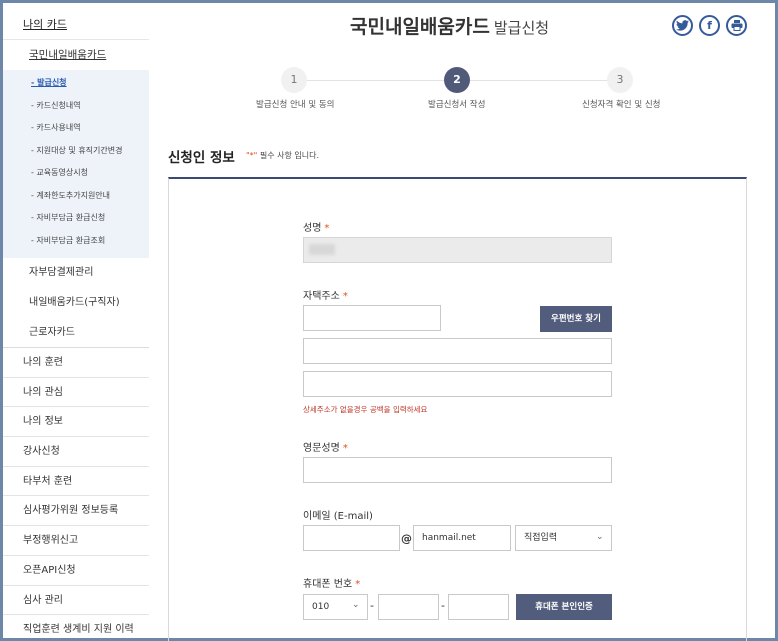 The height and width of the screenshot is (641, 778). What do you see at coordinates (76, 173) in the screenshot?
I see `sidebar-subitem-video: - 교육동영상시청` at bounding box center [76, 173].